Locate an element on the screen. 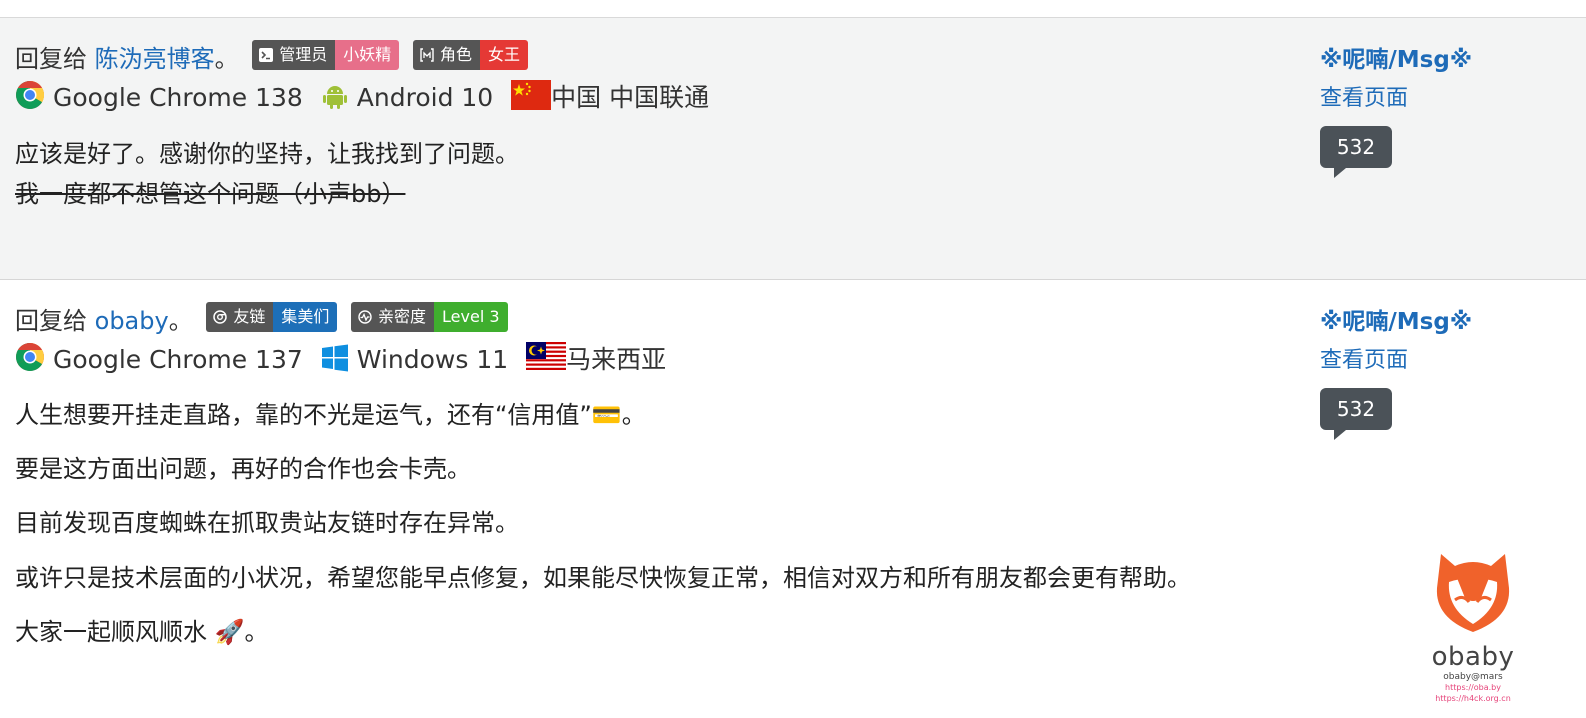 Image resolution: width=1586 pixels, height=718 pixels. role-badge: 角色 女王 is located at coordinates (470, 55).